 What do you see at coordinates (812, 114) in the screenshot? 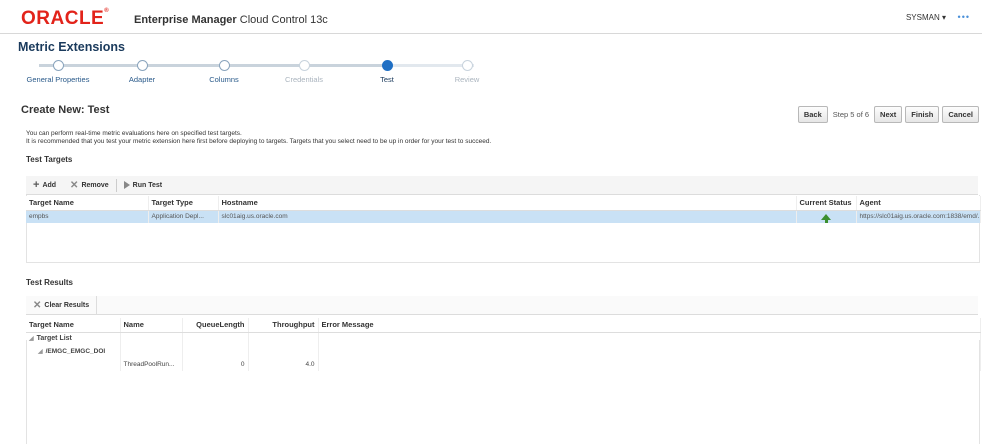
I see `back-button: Back` at bounding box center [812, 114].